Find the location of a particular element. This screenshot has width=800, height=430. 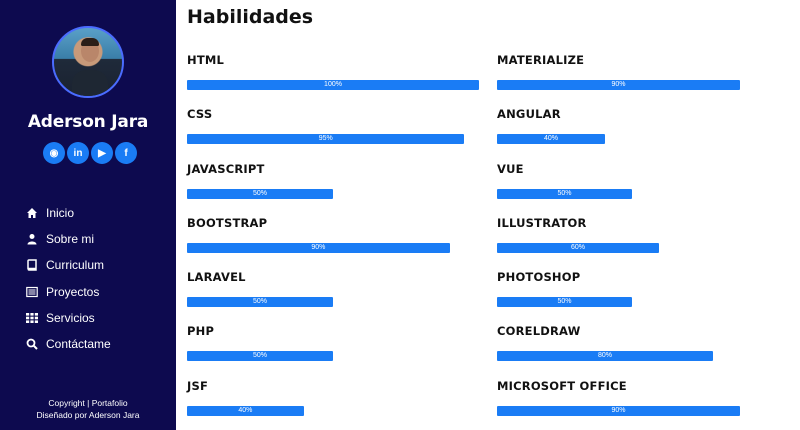

copyright-text: Copyright | Portafolio is located at coordinates (88, 403).